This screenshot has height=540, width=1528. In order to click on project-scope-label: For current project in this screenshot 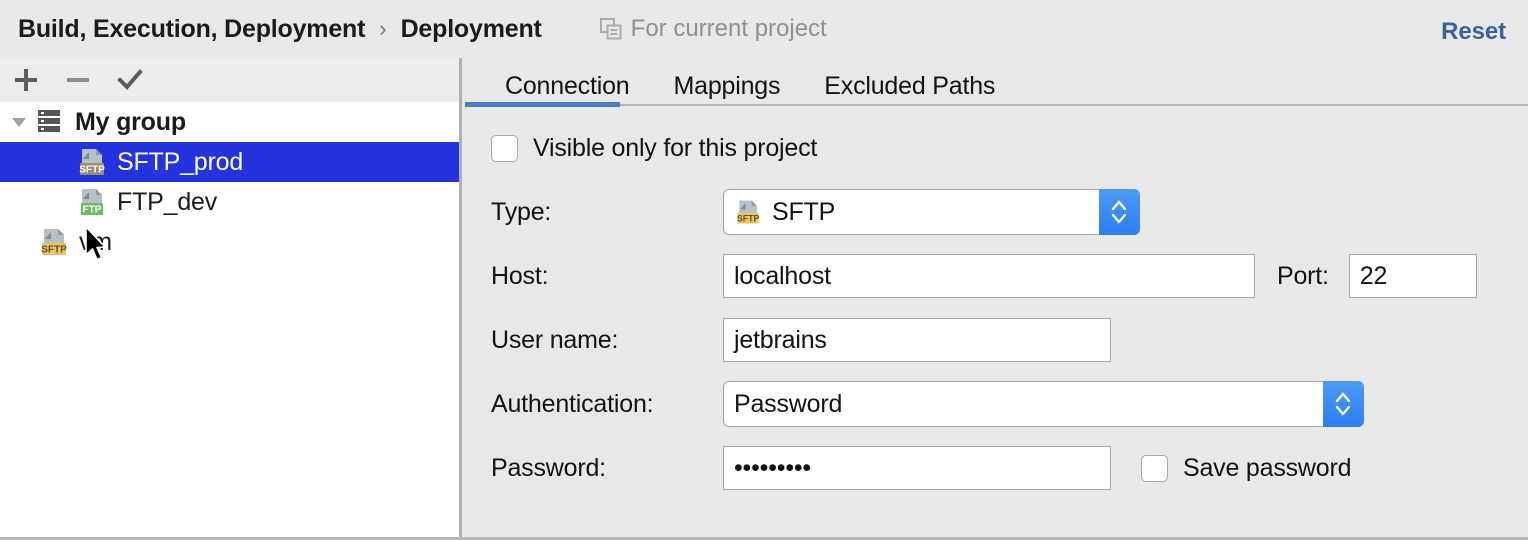, I will do `click(728, 28)`.